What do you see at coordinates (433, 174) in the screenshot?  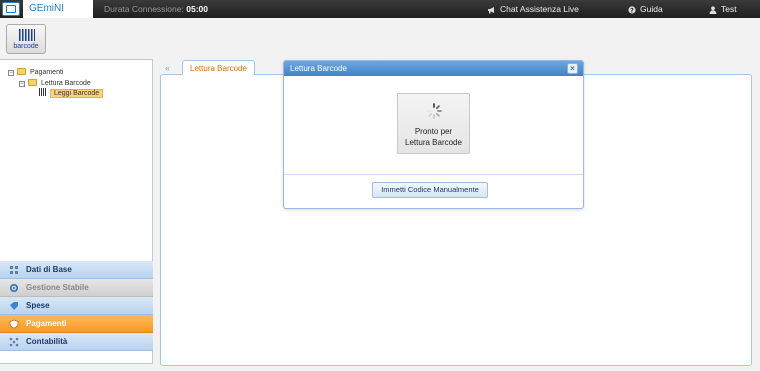 I see `dialog-divider` at bounding box center [433, 174].